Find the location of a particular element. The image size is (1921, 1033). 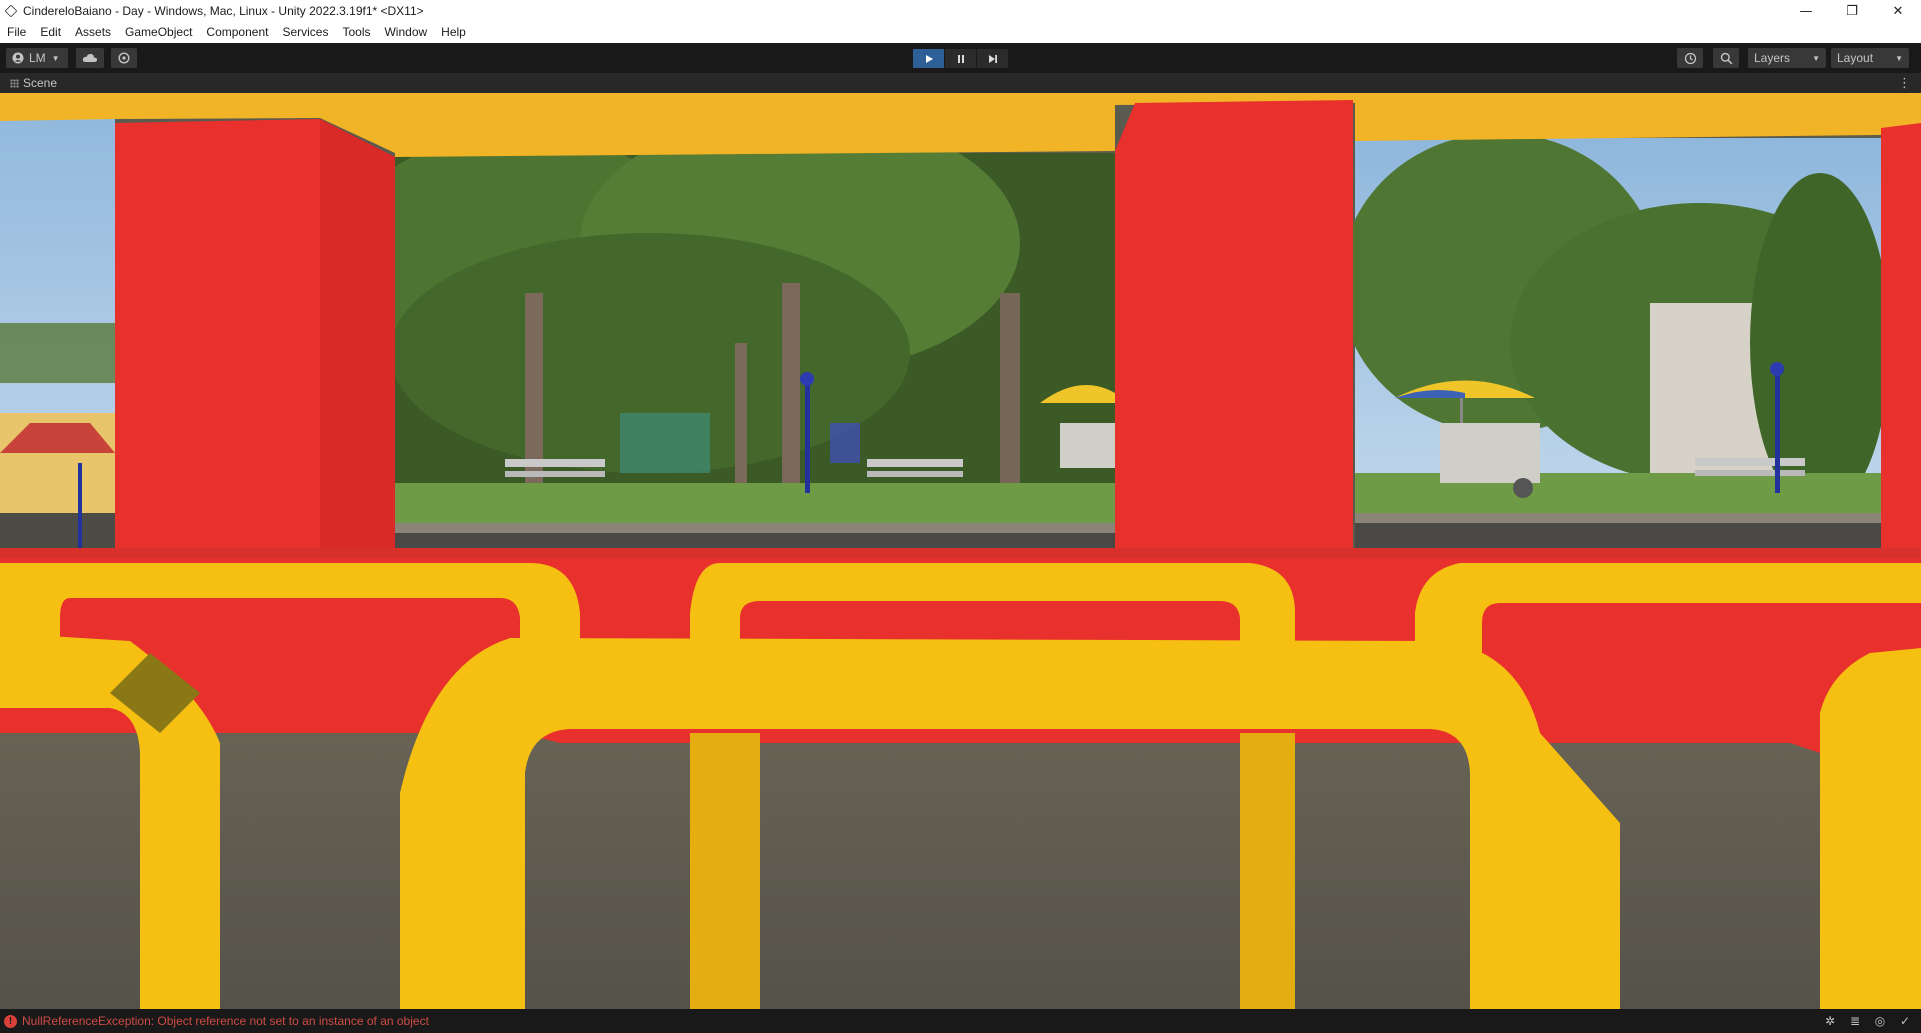

layers-label: Layers is located at coordinates (1772, 58).